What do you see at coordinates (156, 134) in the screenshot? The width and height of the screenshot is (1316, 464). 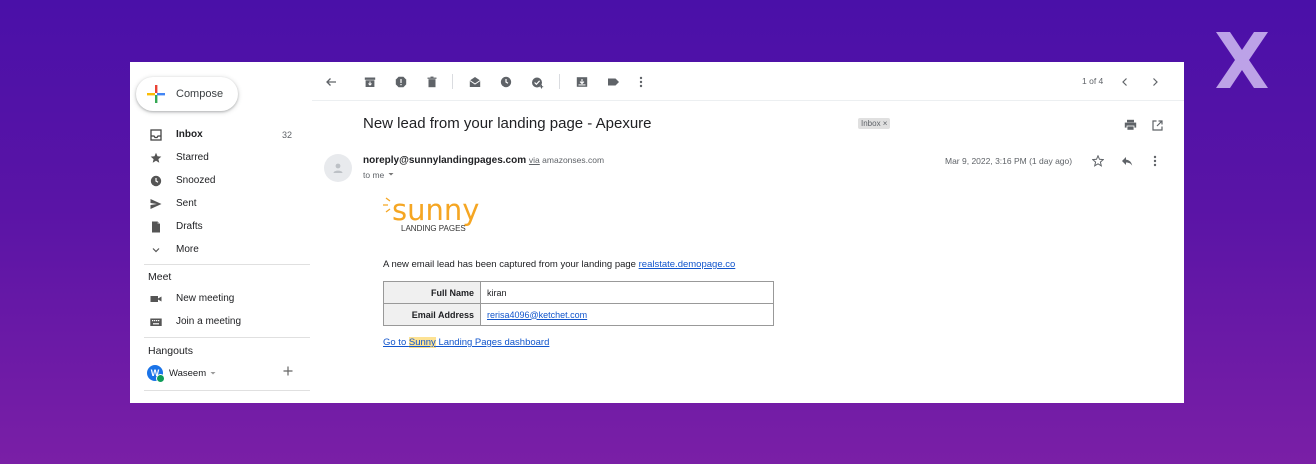 I see `inbox-icon` at bounding box center [156, 134].